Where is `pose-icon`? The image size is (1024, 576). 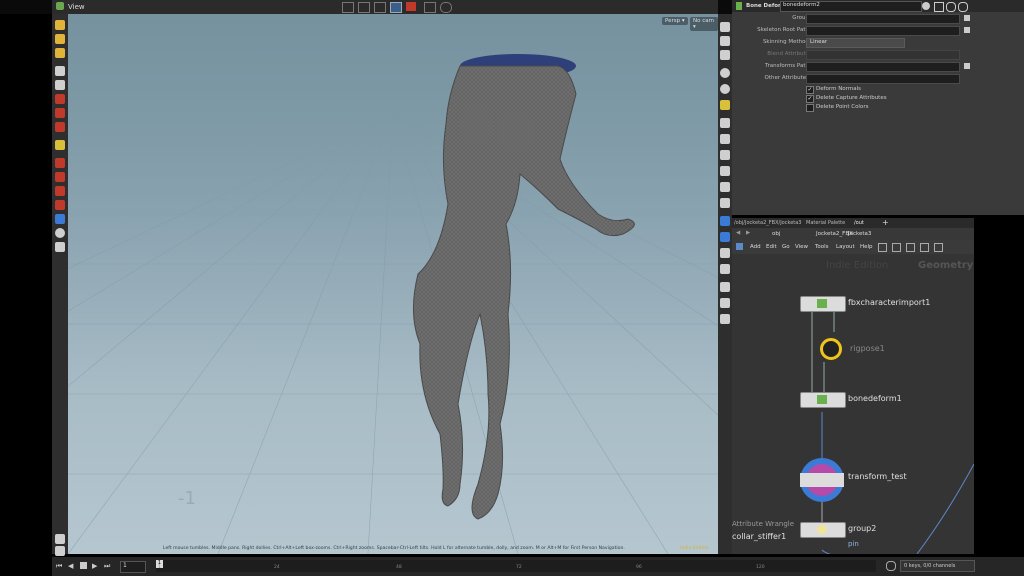
pose-icon is located at coordinates (60, 163).